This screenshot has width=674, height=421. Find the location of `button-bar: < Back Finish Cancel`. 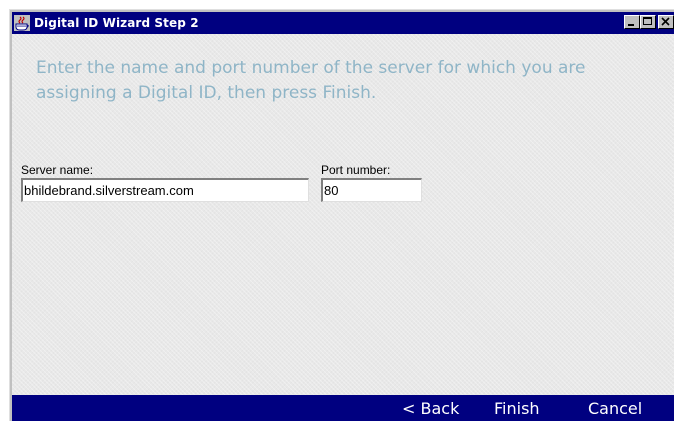

button-bar: < Back Finish Cancel is located at coordinates (343, 408).